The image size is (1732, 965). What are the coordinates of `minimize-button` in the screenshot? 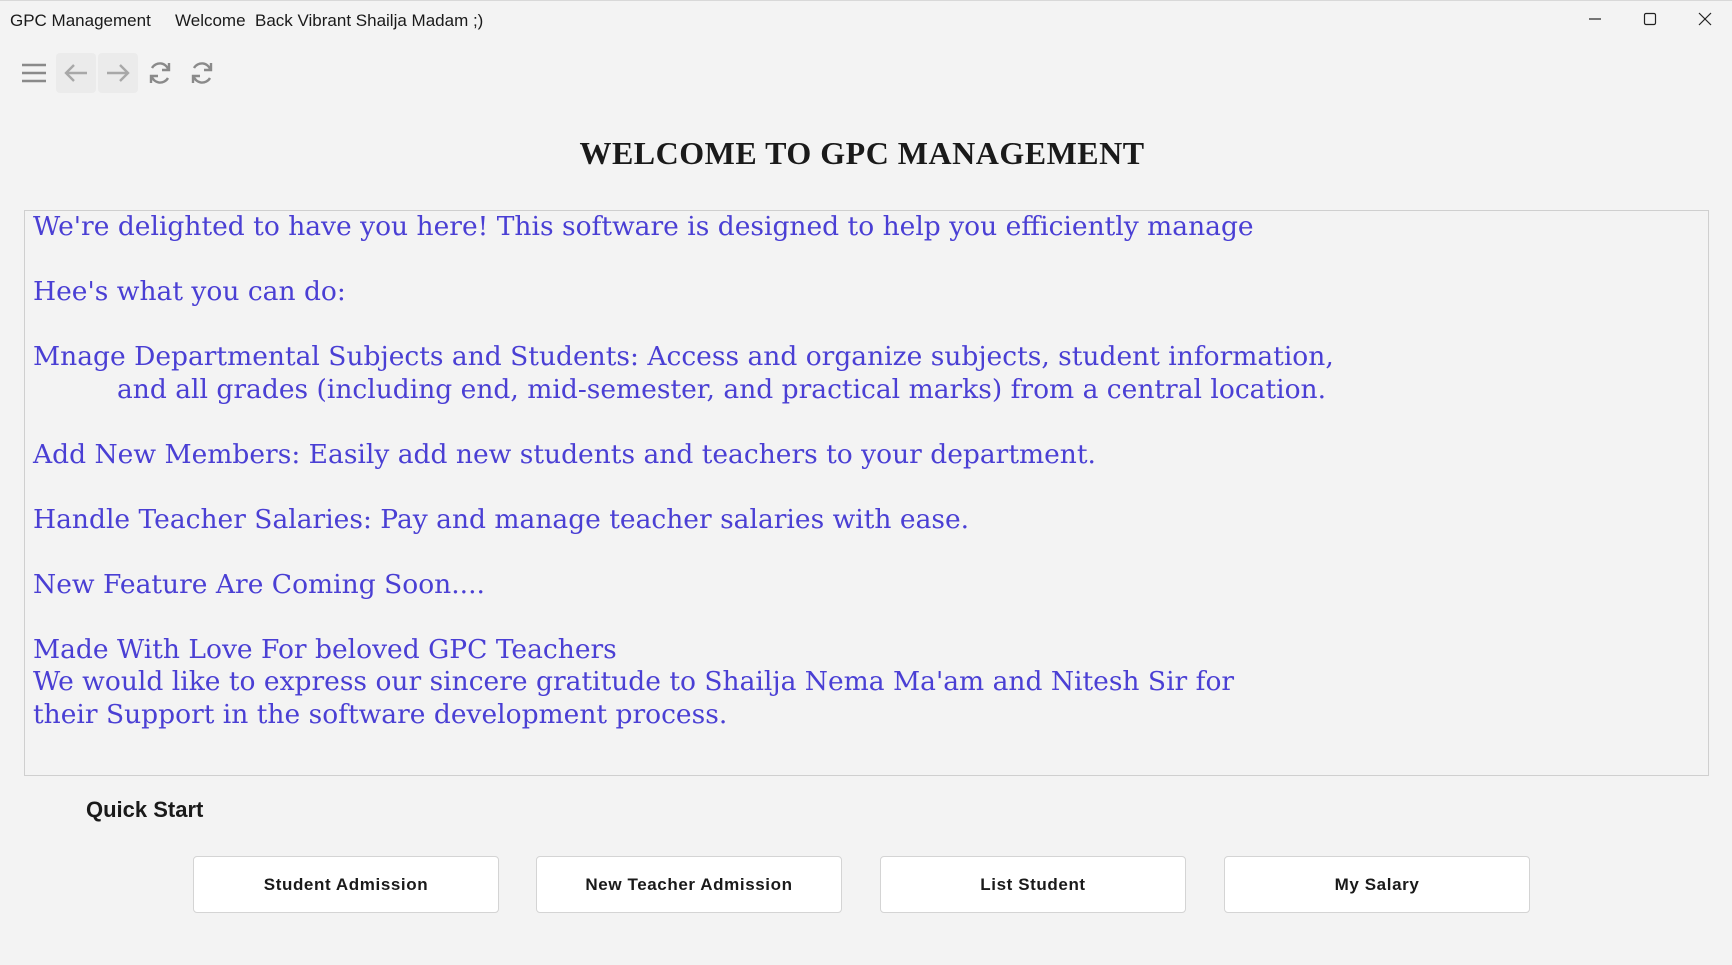 It's located at (1594, 19).